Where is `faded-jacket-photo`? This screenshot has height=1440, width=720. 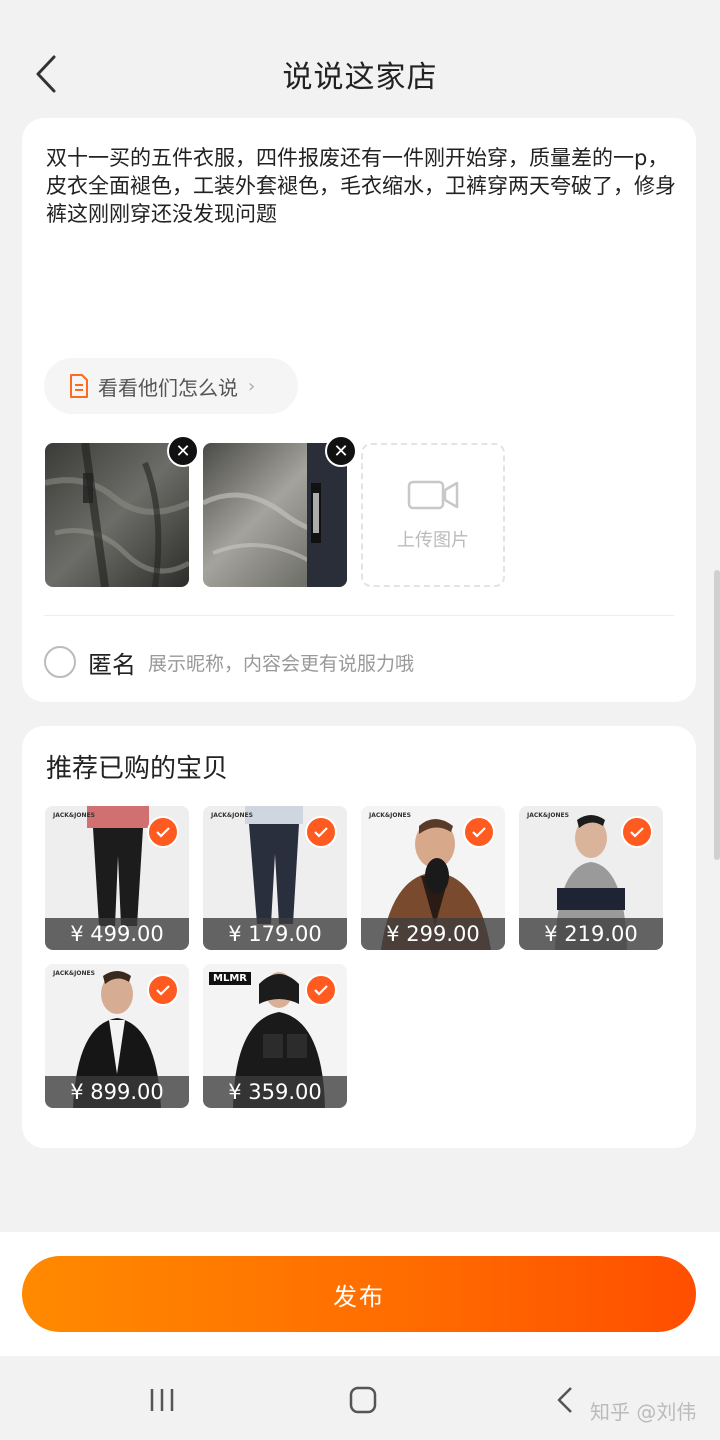 faded-jacket-photo is located at coordinates (275, 515).